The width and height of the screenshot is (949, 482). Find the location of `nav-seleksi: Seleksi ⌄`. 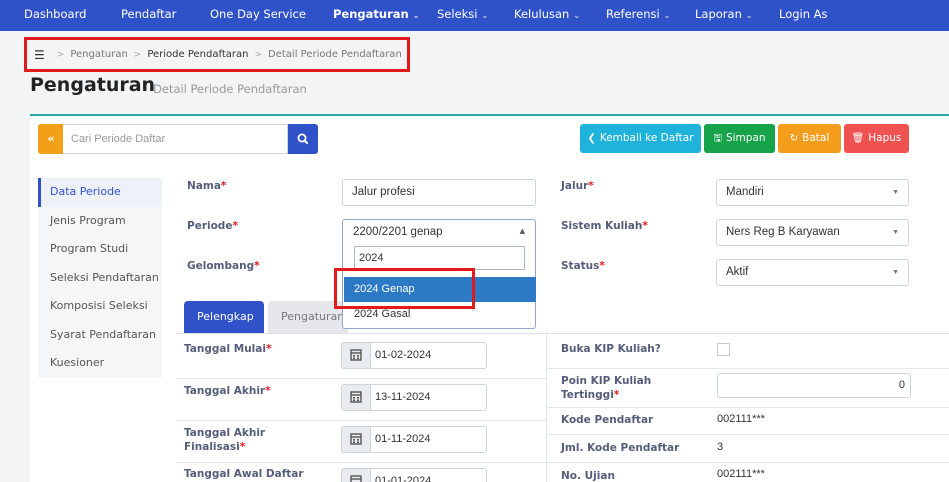

nav-seleksi: Seleksi ⌄ is located at coordinates (462, 15).